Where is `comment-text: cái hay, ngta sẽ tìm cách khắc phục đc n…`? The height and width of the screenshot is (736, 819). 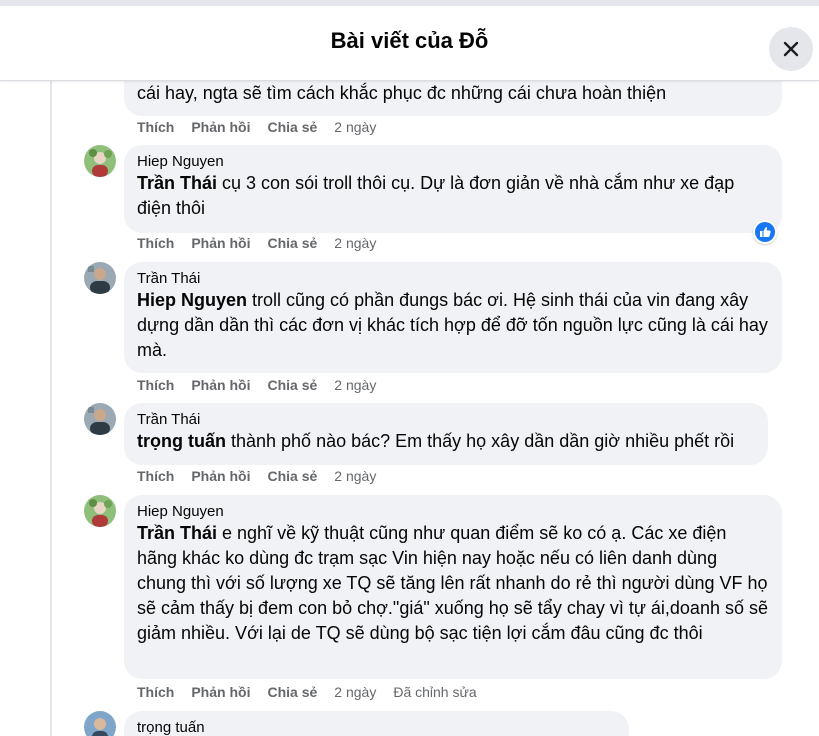
comment-text: cái hay, ngta sẽ tìm cách khắc phục đc n… is located at coordinates (402, 93).